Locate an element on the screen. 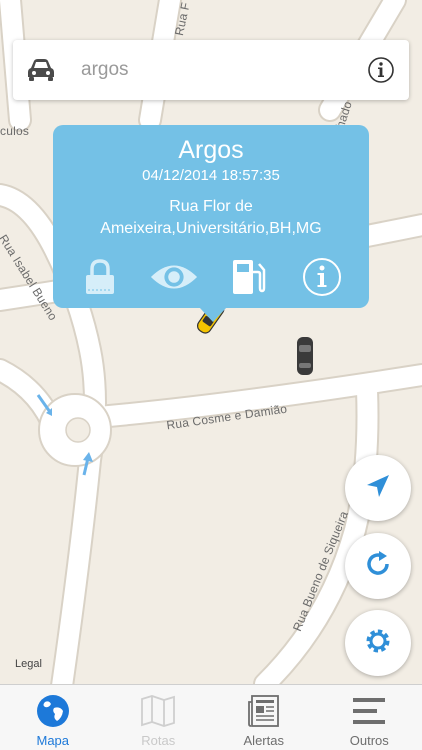 The height and width of the screenshot is (750, 422). navigation-arrow-icon is located at coordinates (378, 488).